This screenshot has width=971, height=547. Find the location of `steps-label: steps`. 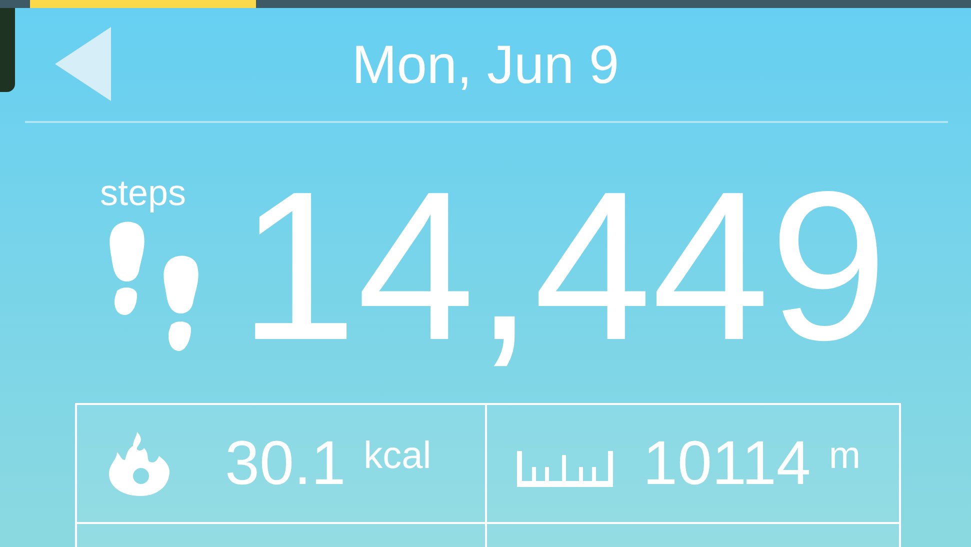

steps-label: steps is located at coordinates (143, 193).